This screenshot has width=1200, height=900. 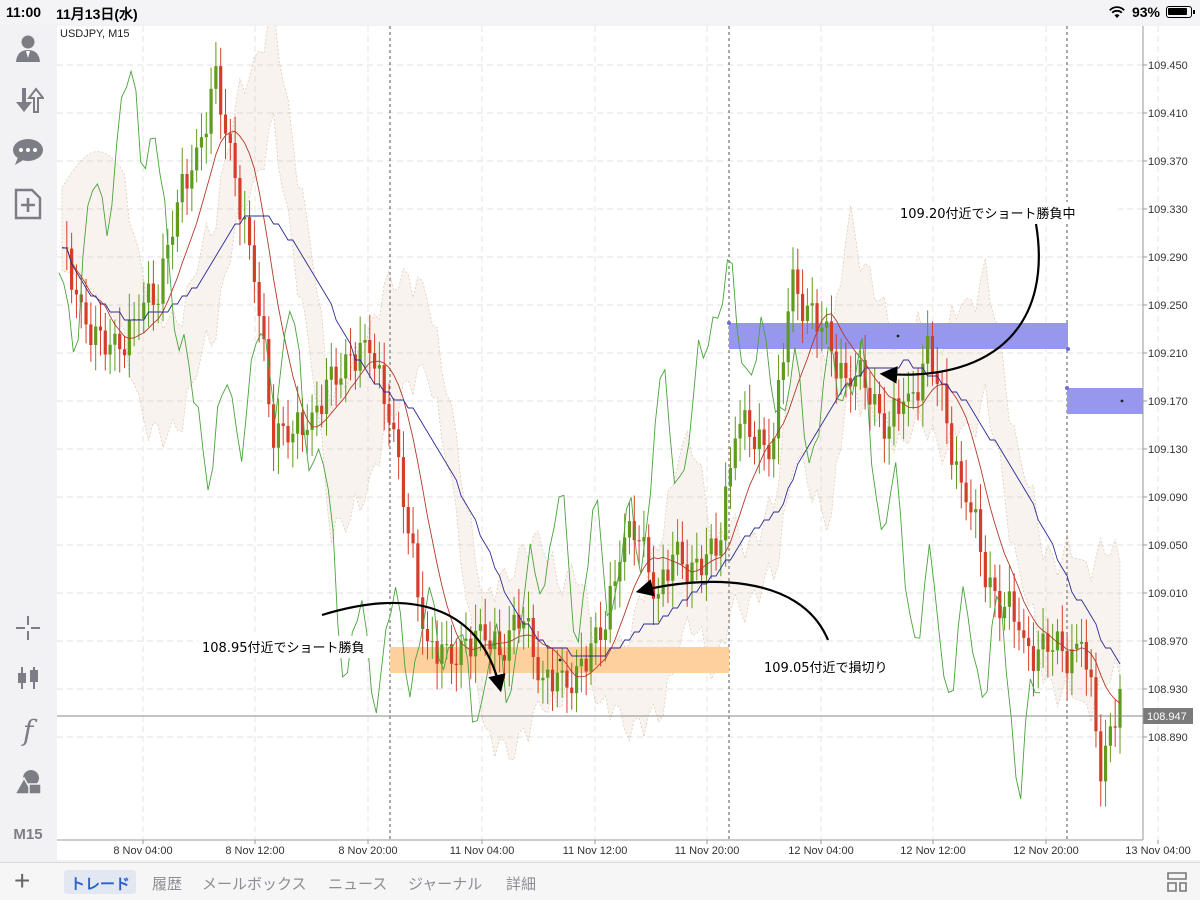 I want to click on tab-history: 履歴, so click(x=167, y=882).